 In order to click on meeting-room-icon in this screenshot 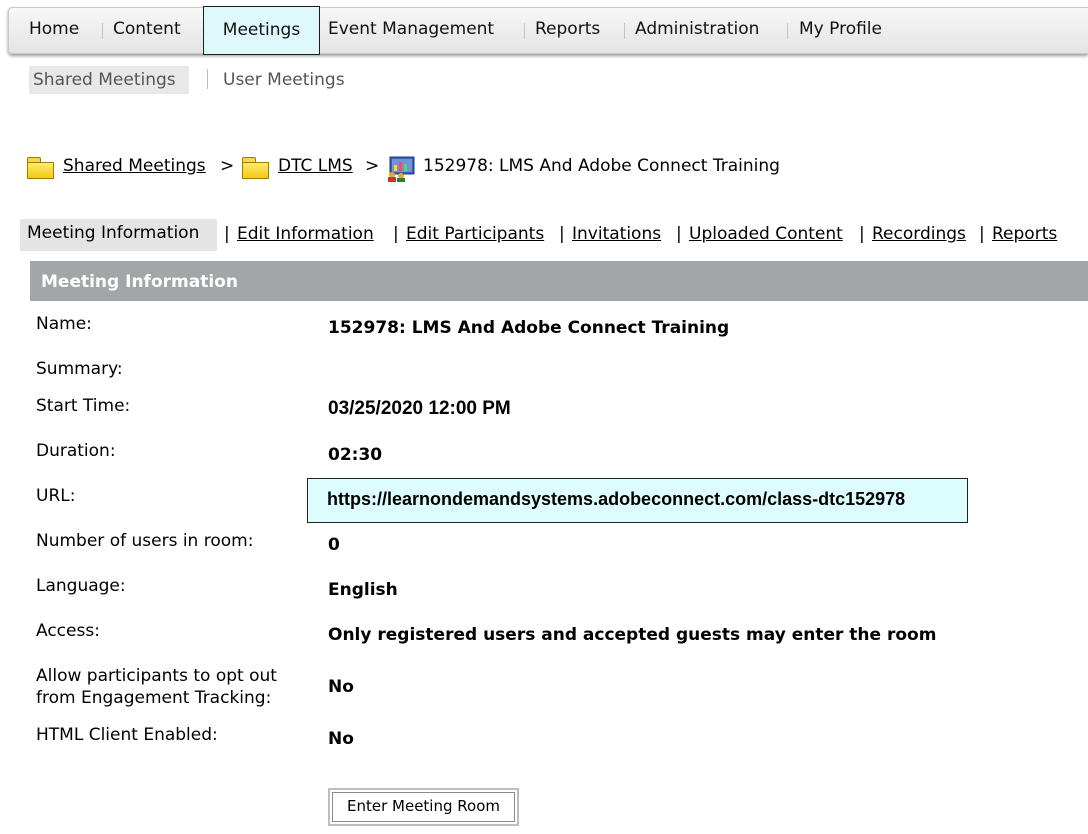, I will do `click(401, 169)`.